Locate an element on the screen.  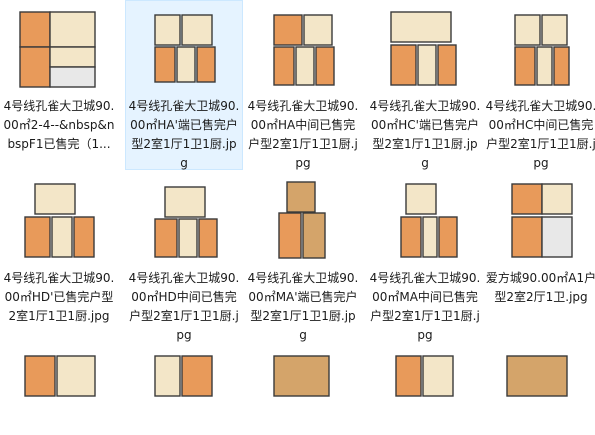
file-name: 4号线孔雀大卫城90.00㎡HA中间已售完户型2室1厅1卫1厨.jpg is located at coordinates (303, 134).